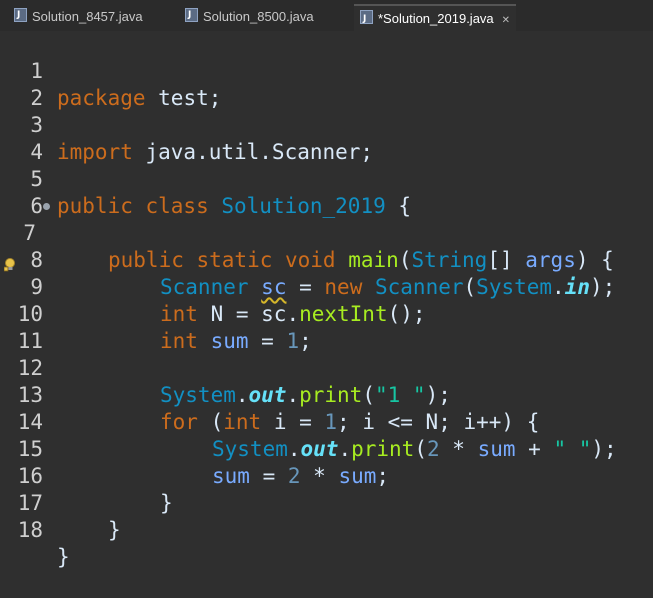  Describe the element at coordinates (326, 259) in the screenshot. I see `code-line: 8 Scanner sc = new Scanner(System.in);` at that location.